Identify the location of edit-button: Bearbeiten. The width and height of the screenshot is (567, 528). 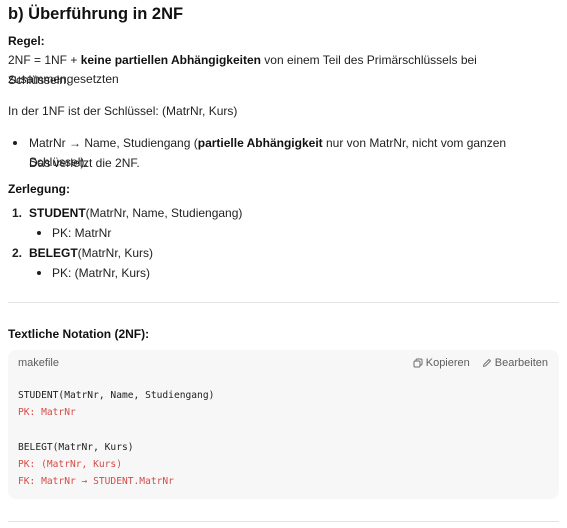
(515, 363).